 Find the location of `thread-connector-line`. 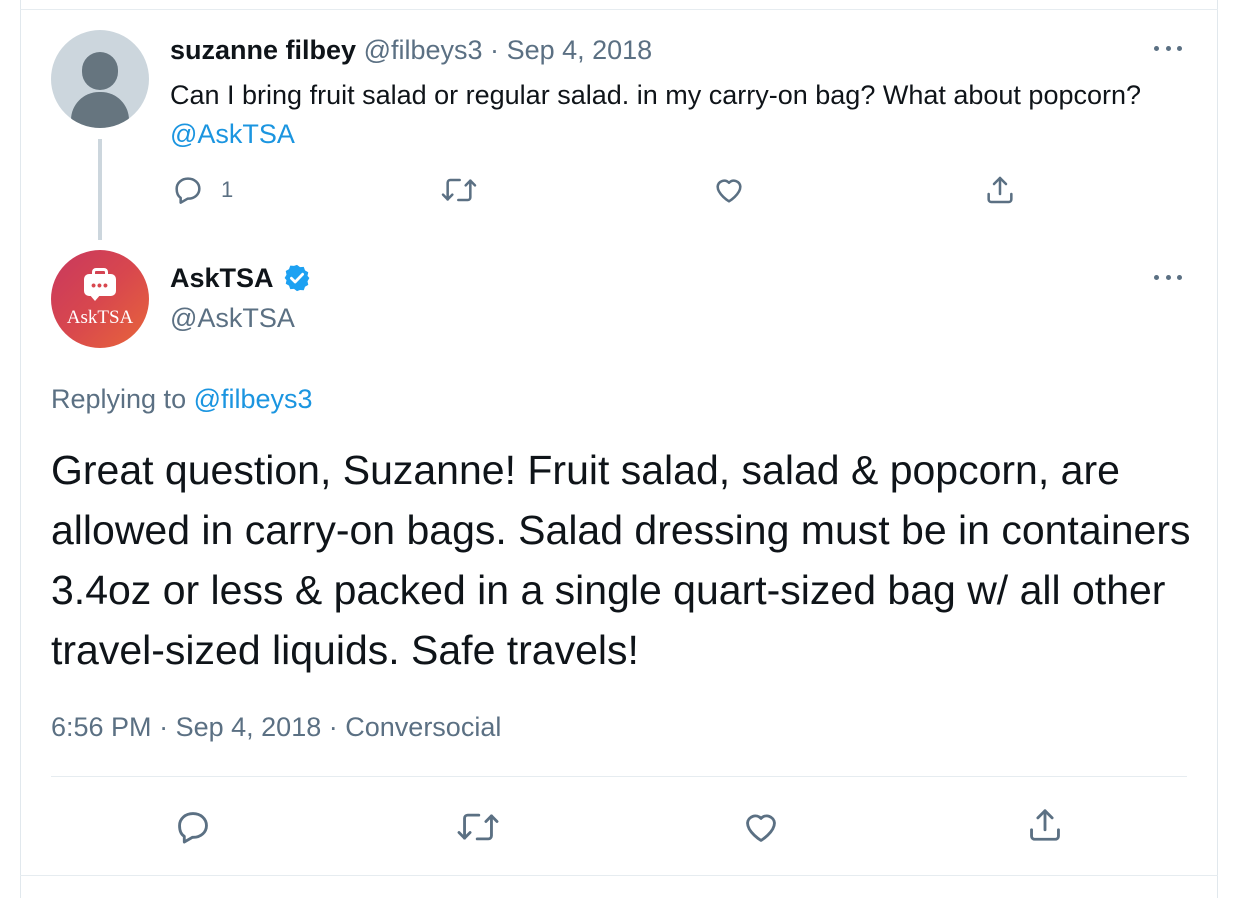

thread-connector-line is located at coordinates (100, 189).